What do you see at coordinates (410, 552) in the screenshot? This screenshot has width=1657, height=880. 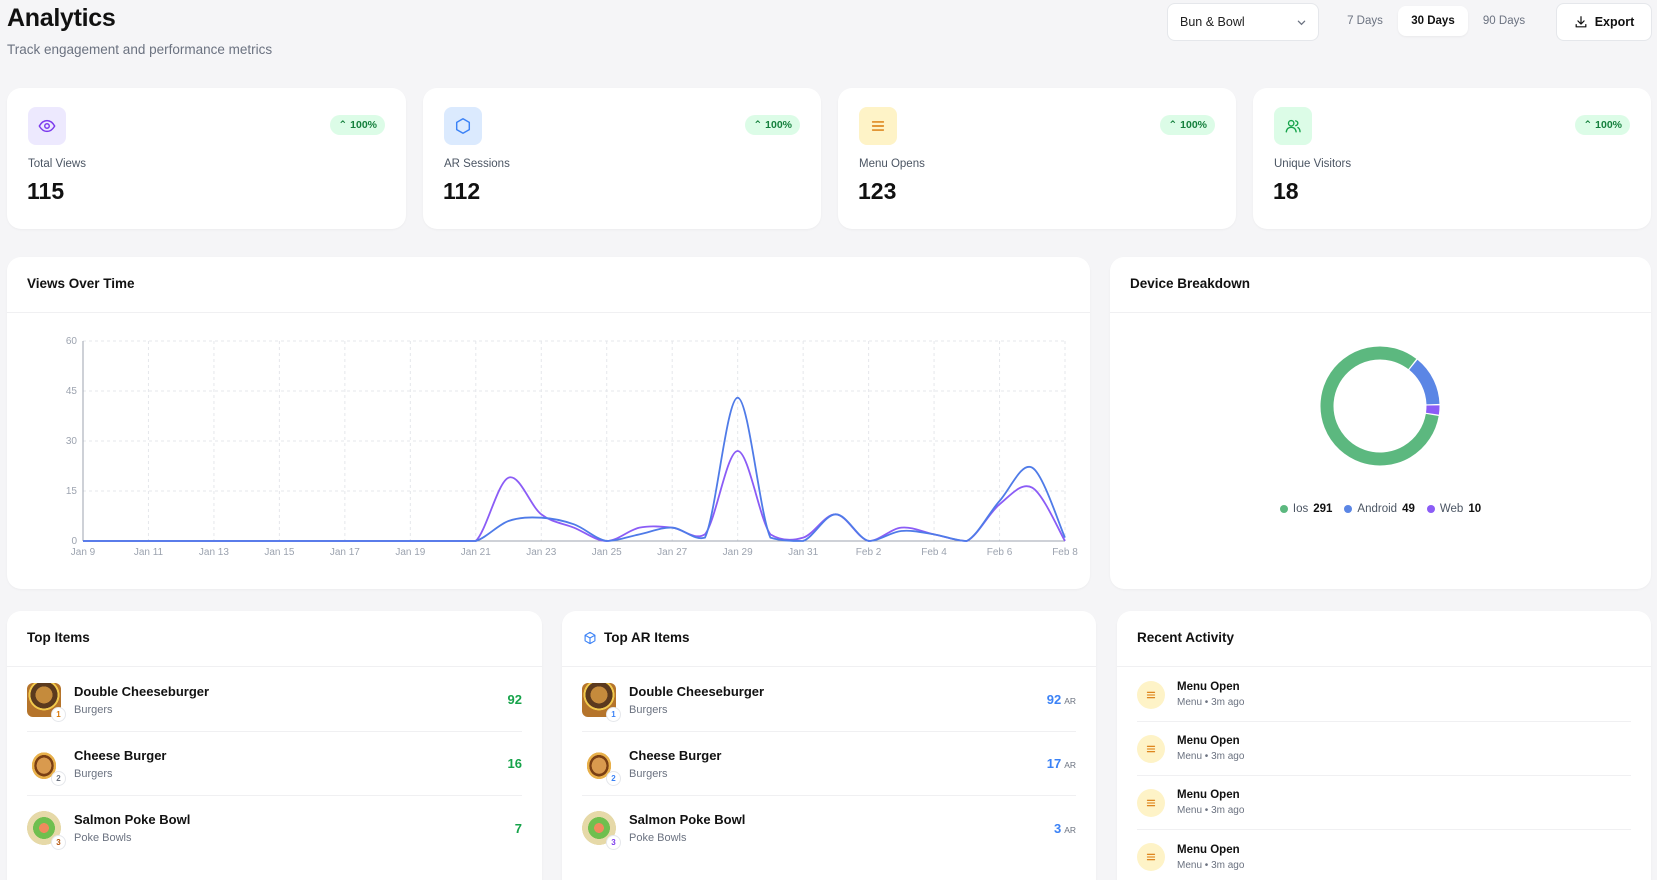 I see `x-tick-label: Jan 19` at bounding box center [410, 552].